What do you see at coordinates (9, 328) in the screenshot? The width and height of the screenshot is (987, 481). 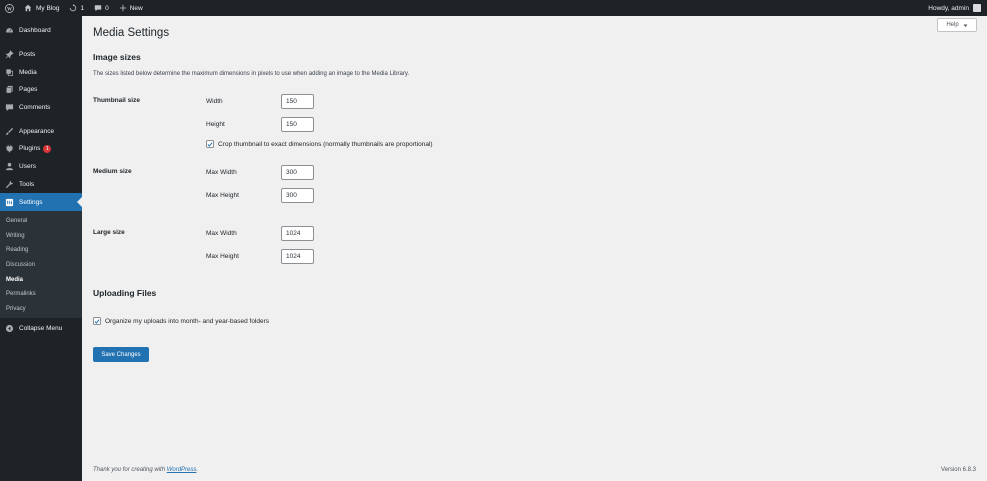 I see `collapse-icon` at bounding box center [9, 328].